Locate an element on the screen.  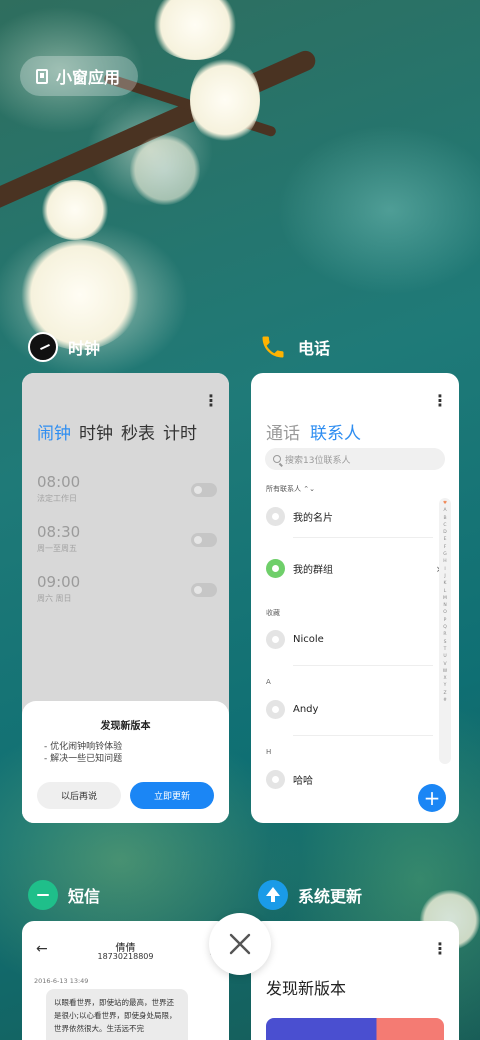
alphabet-letter: R is located at coordinates (444, 634).